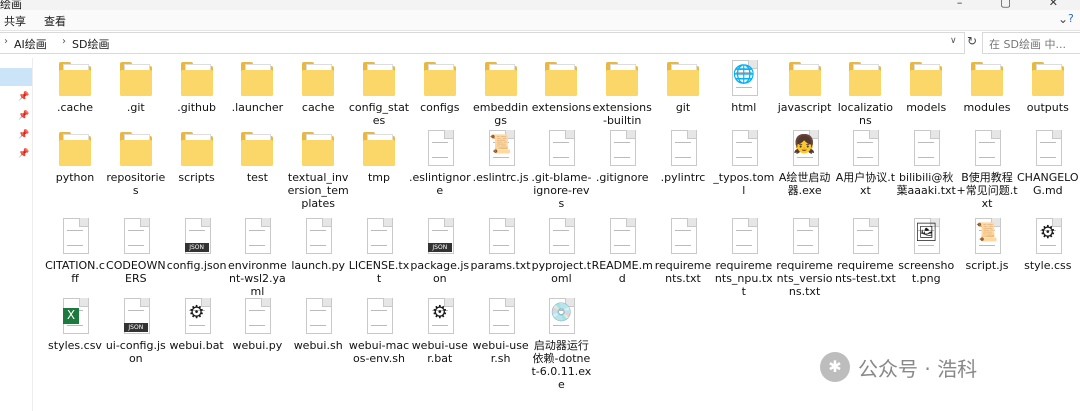 Image resolution: width=1080 pixels, height=411 pixels. I want to click on file-name: python, so click(75, 177).